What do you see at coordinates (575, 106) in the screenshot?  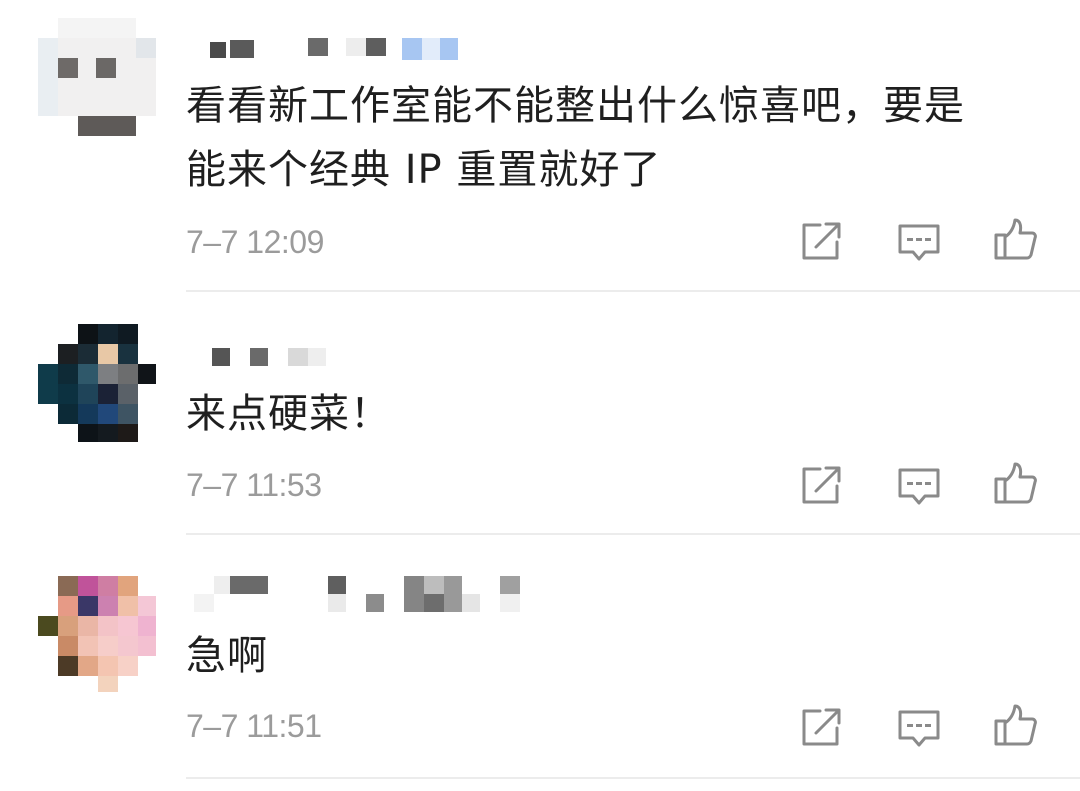 I see `comment-text-line: 看看新工作室能不能整出什么惊喜吧，要是` at bounding box center [575, 106].